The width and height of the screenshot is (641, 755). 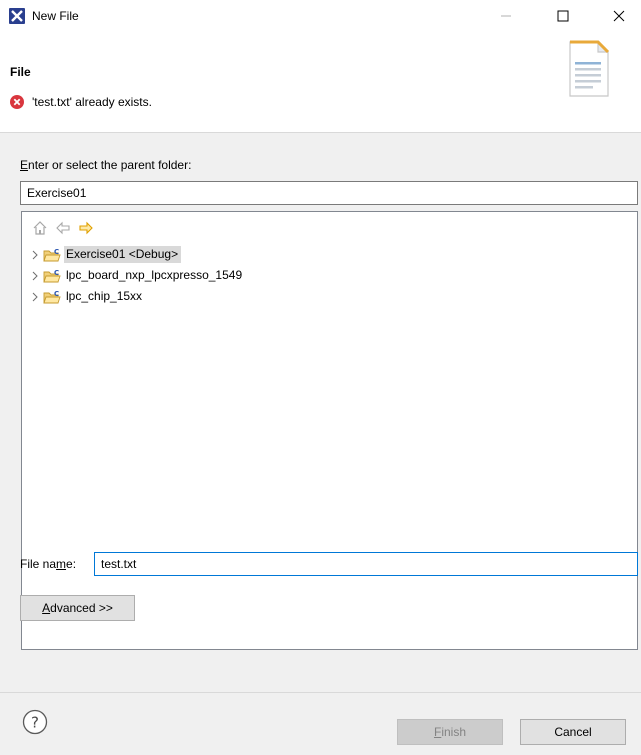 I want to click on close-button, so click(x=618, y=16).